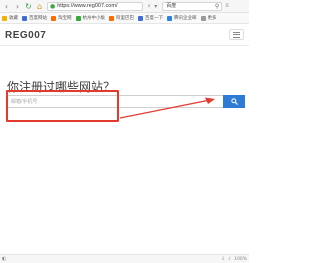 The height and width of the screenshot is (263, 320). I want to click on home-icon: ⌂, so click(39, 6).